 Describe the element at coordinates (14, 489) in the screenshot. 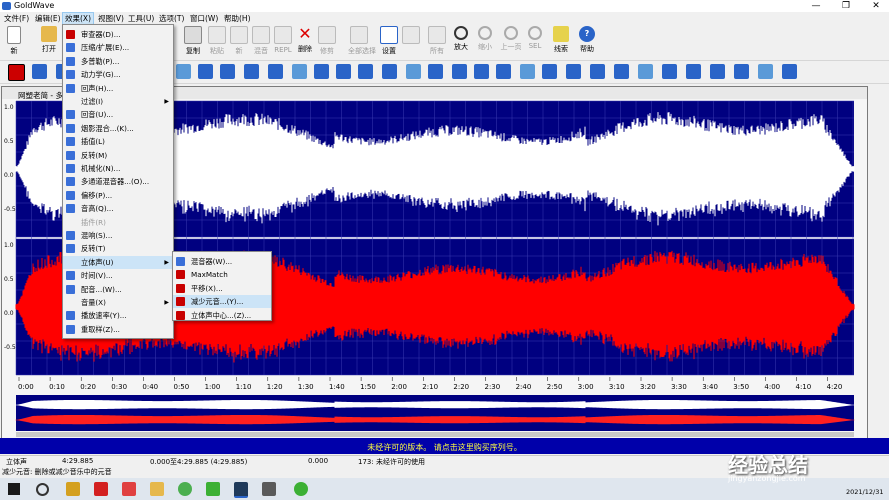

I see `windows-start-icon` at that location.